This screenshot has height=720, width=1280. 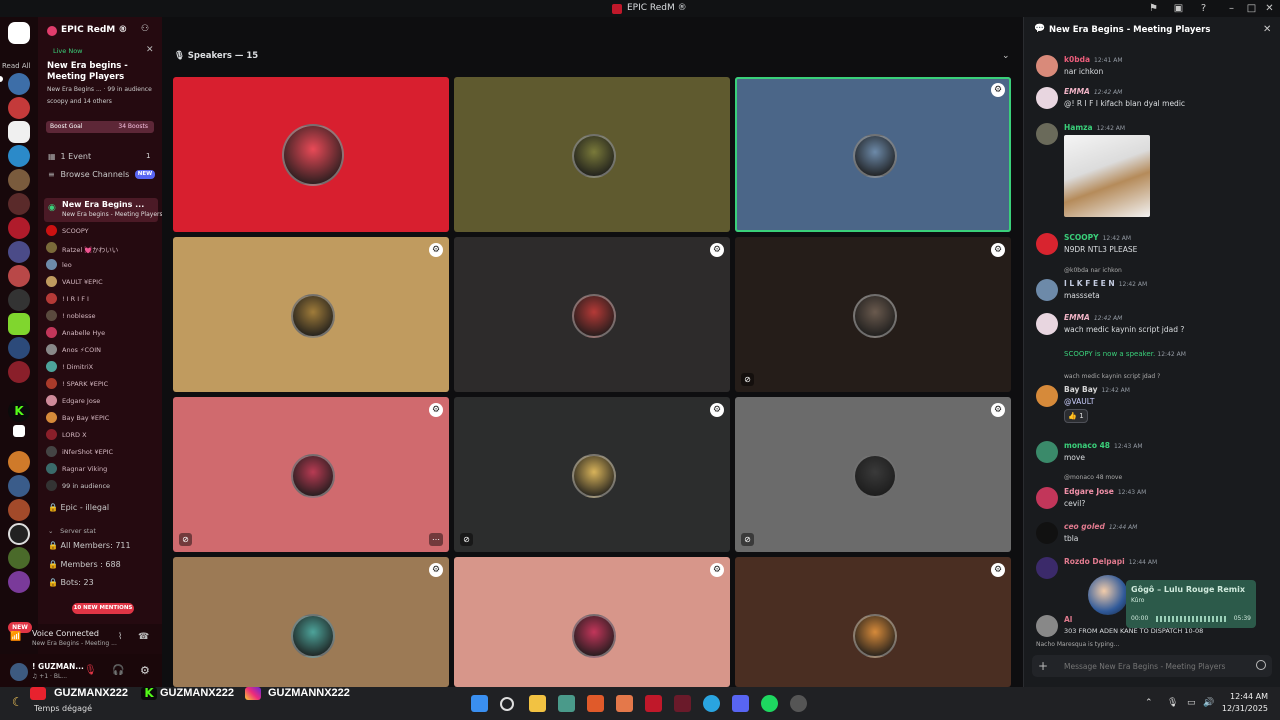 What do you see at coordinates (145, 29) in the screenshot?
I see `add-member-icon: ⚇` at bounding box center [145, 29].